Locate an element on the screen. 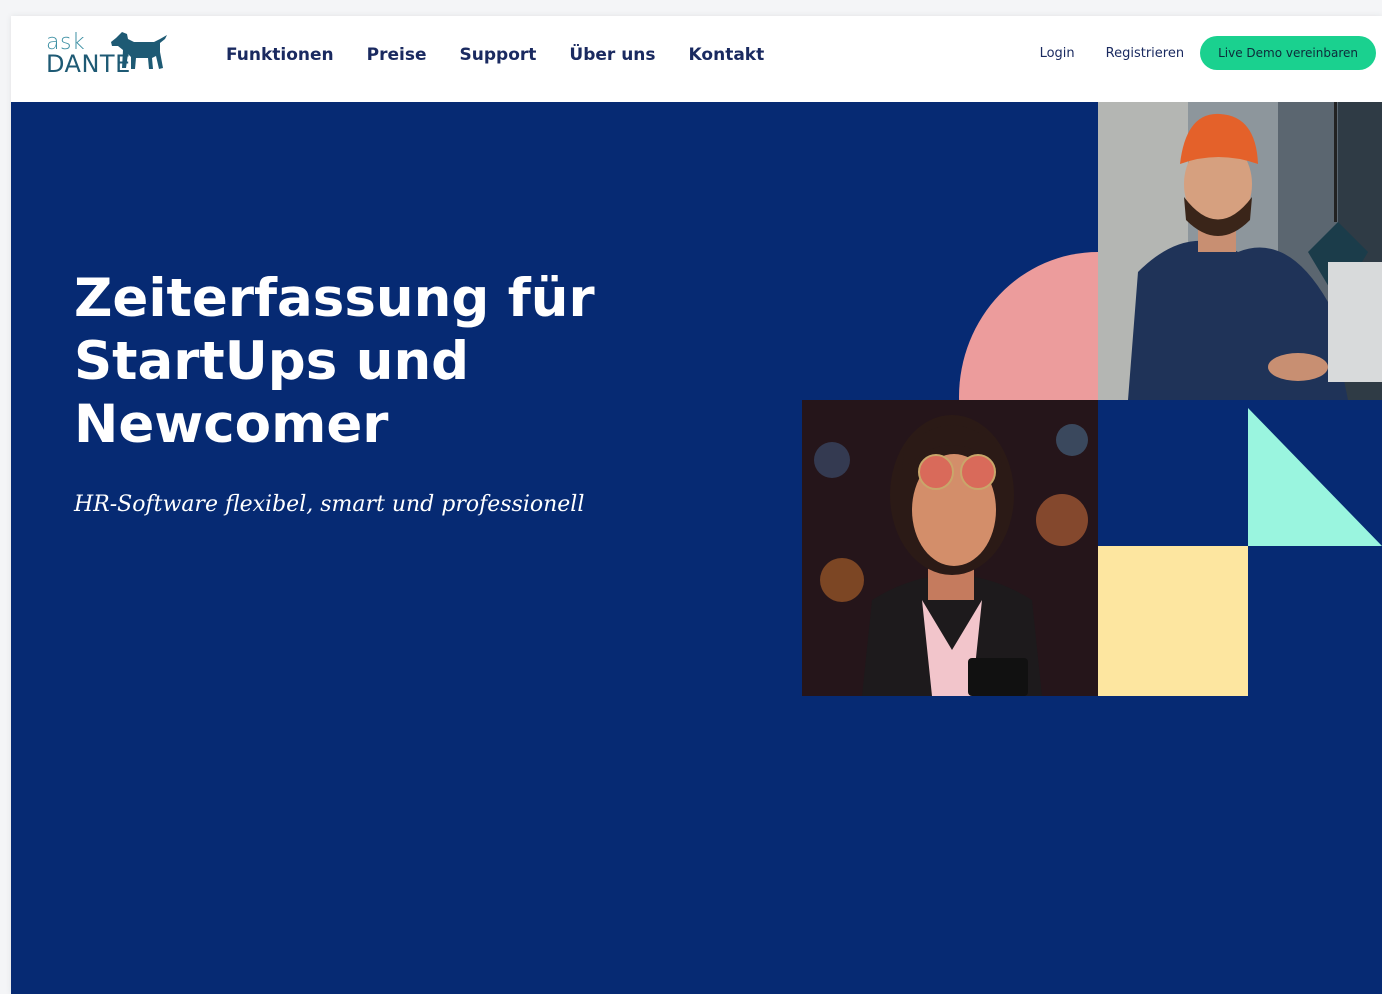 Image resolution: width=1382 pixels, height=994 pixels. nav-support: Support is located at coordinates (498, 55).